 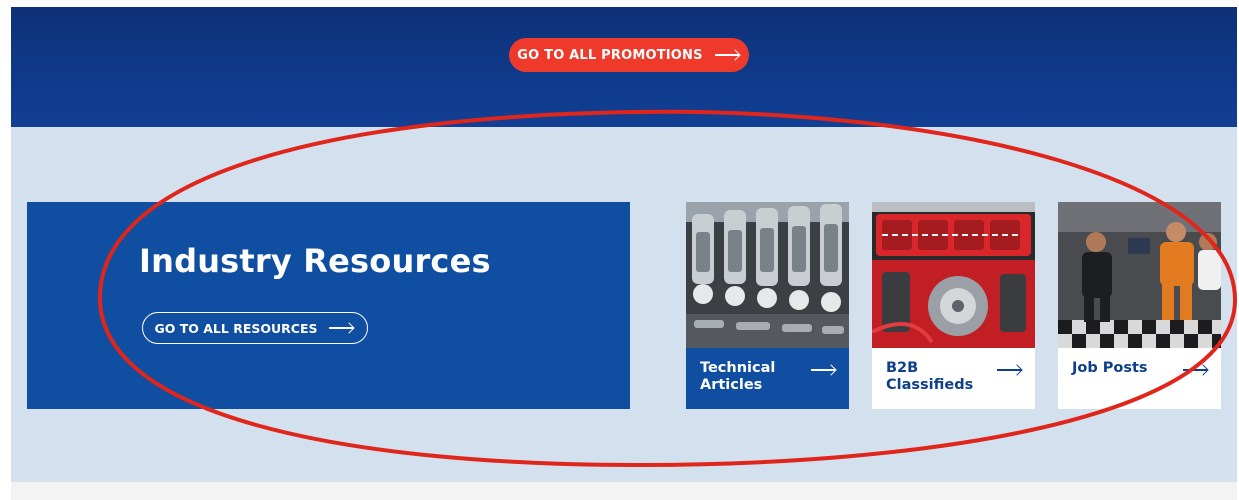 What do you see at coordinates (315, 261) in the screenshot?
I see `section-title: Industry Resources` at bounding box center [315, 261].